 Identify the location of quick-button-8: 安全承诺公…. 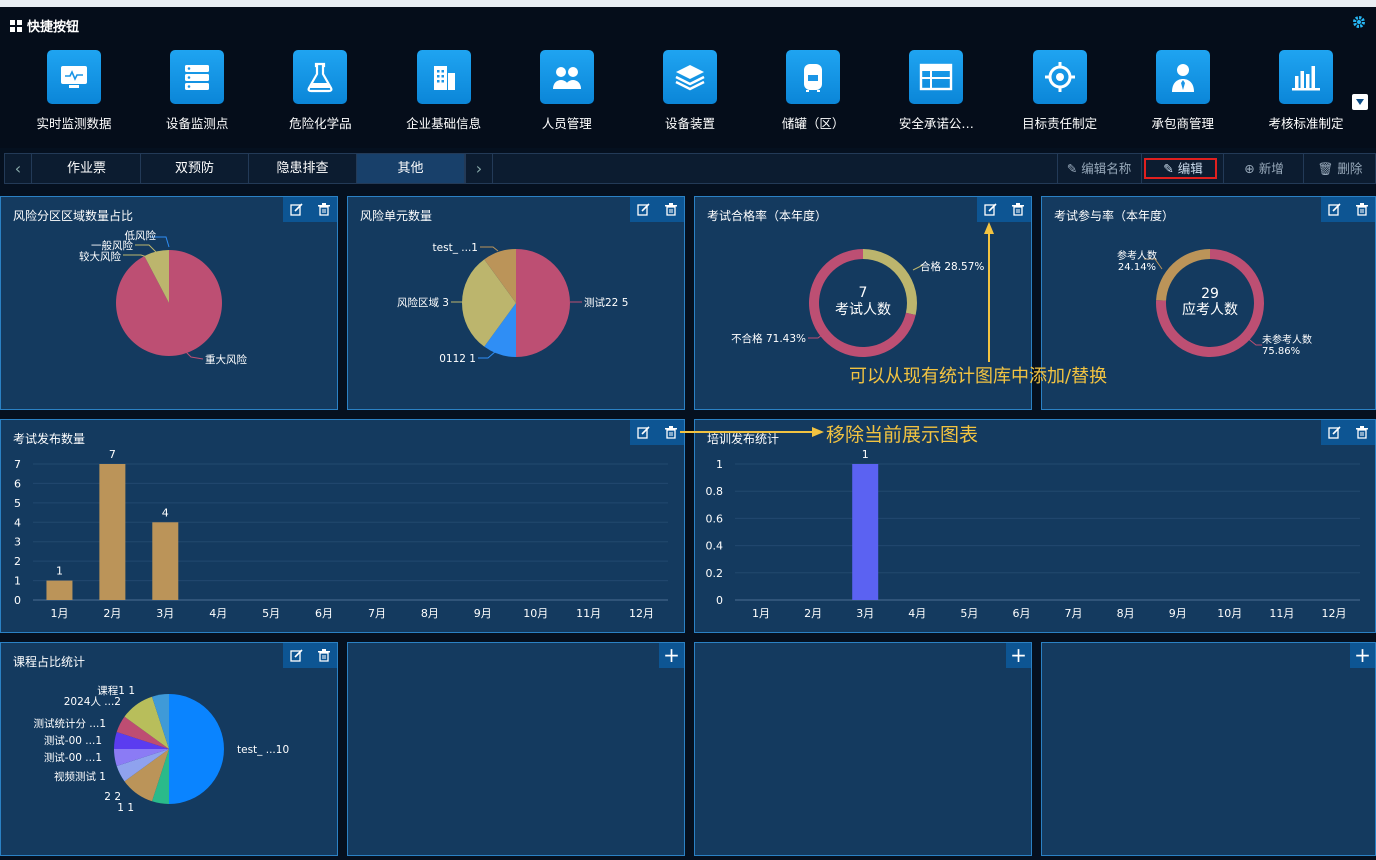
(936, 91).